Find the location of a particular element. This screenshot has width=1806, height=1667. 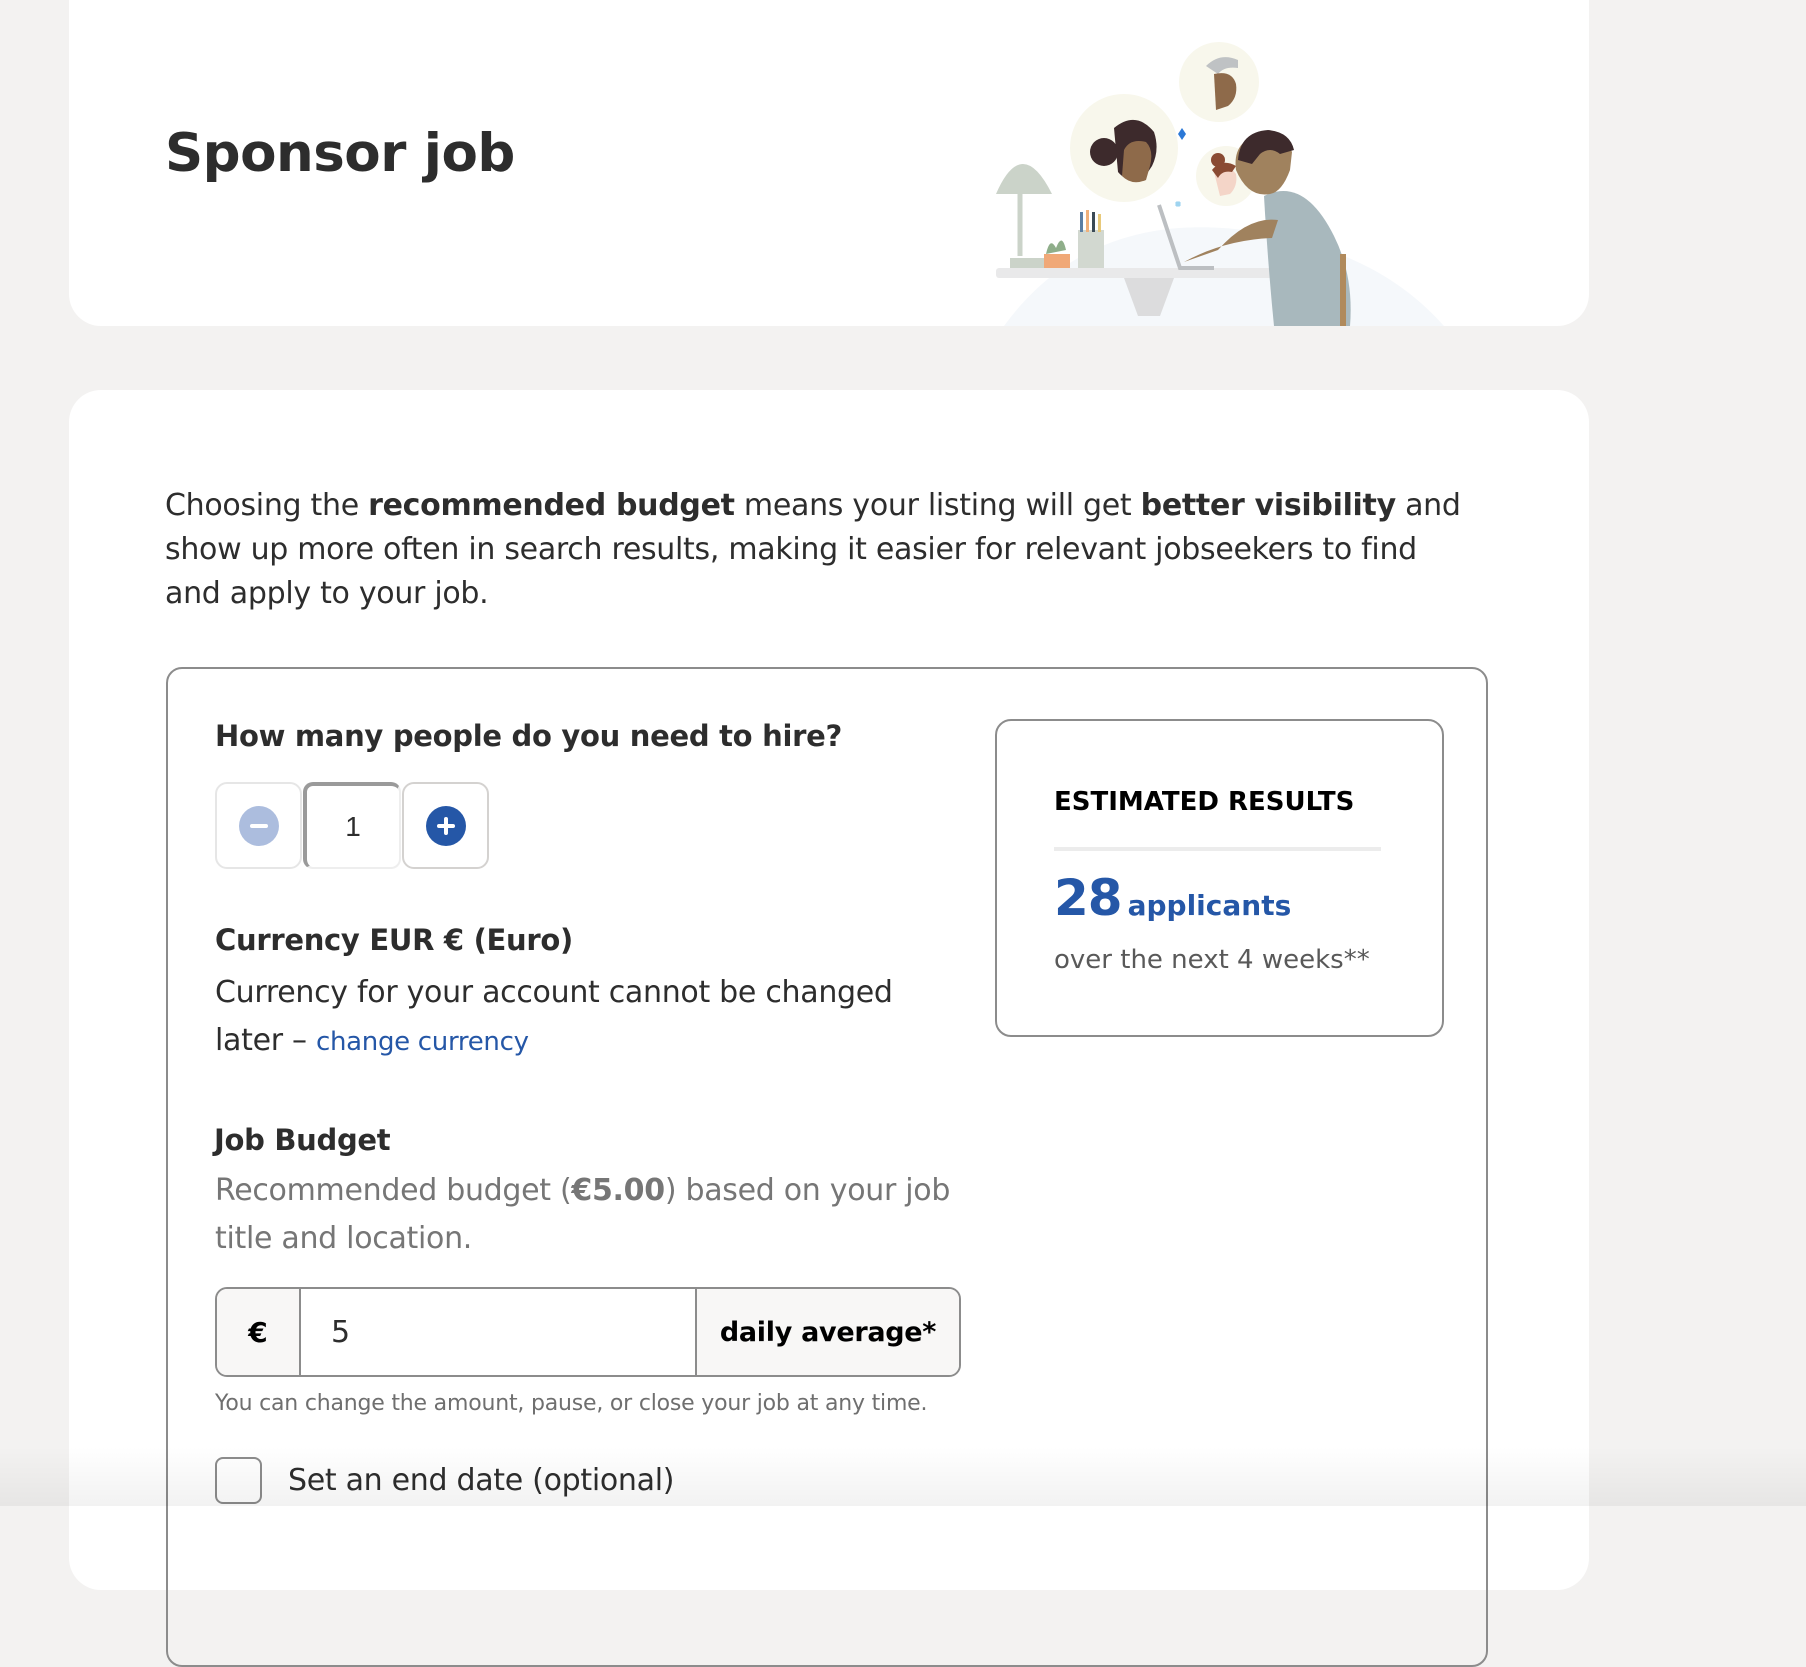

applicant-estimate: 28 applicants is located at coordinates (1172, 898).